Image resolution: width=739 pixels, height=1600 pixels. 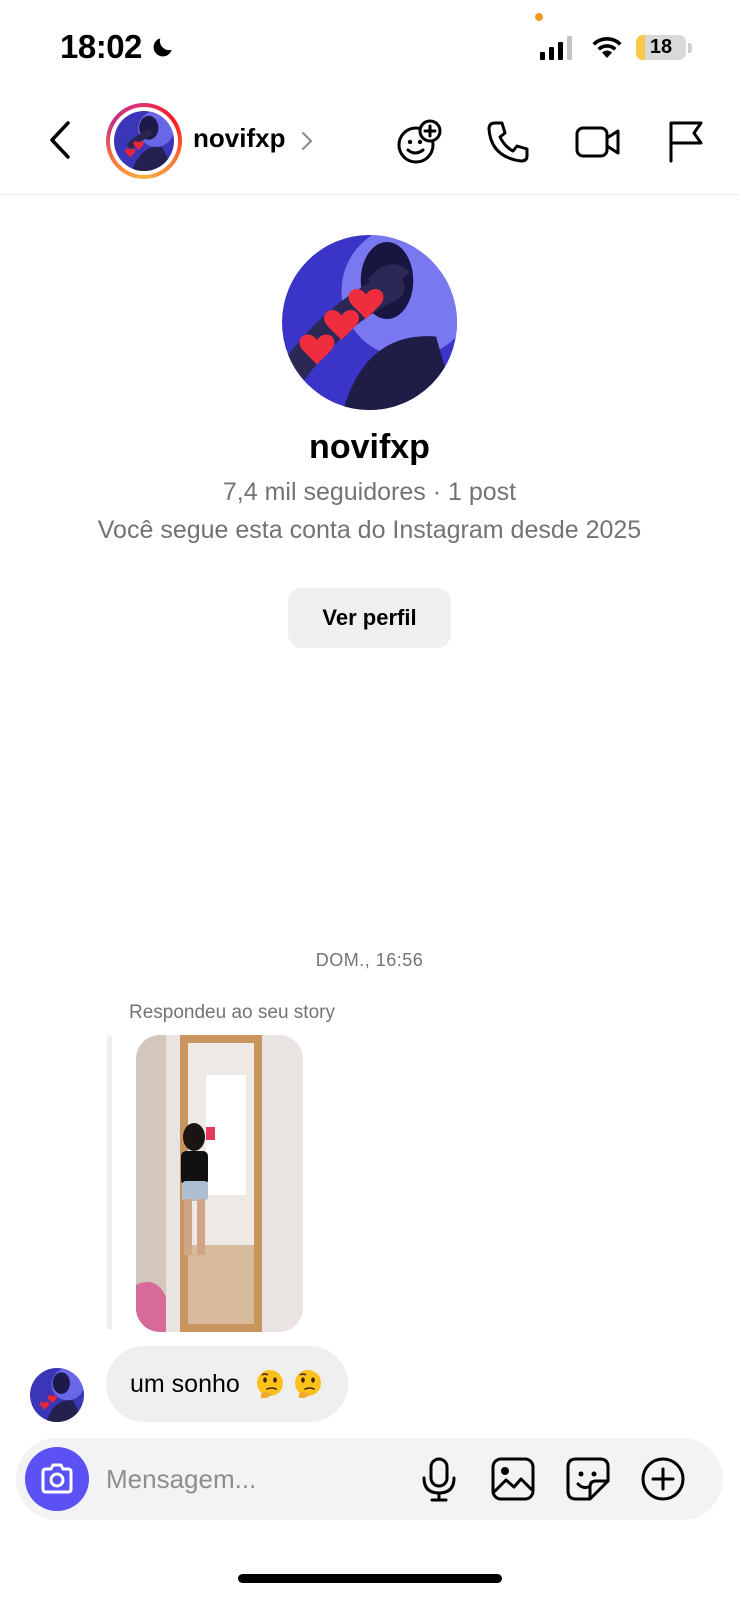 I want to click on flag-icon, so click(x=688, y=142).